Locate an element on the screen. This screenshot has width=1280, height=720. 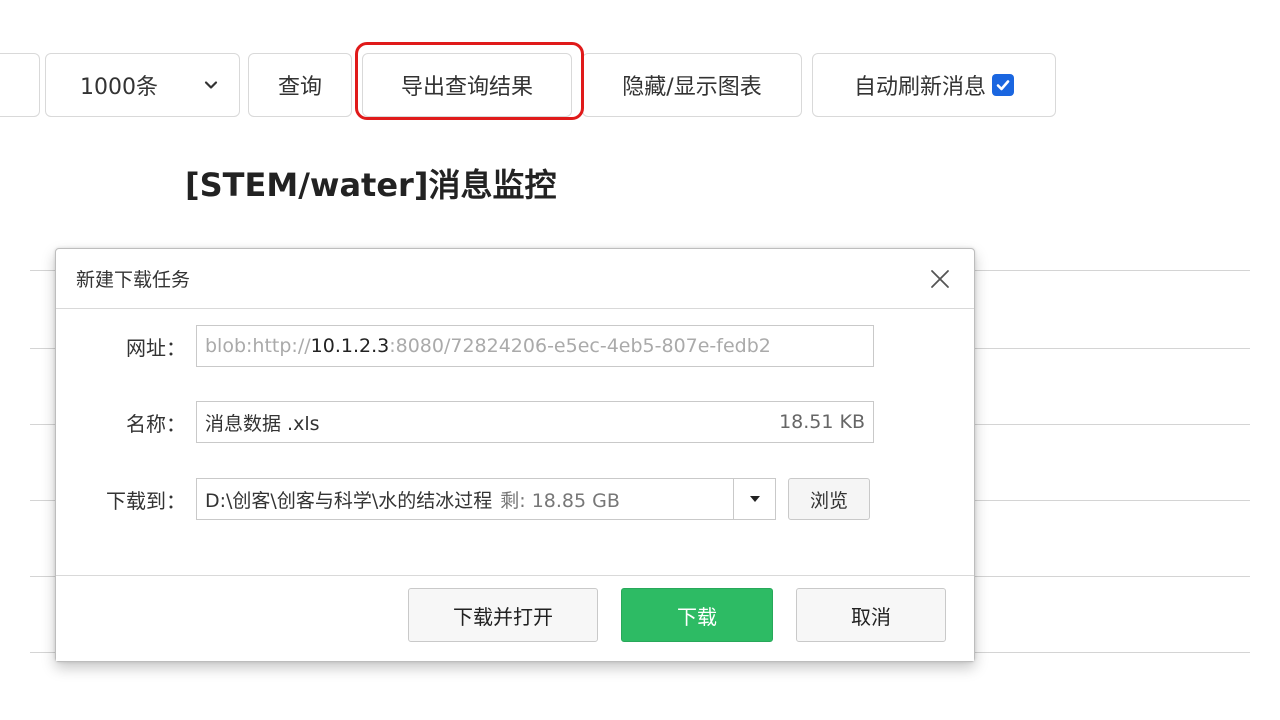
cancel-button: 取消 is located at coordinates (871, 615).